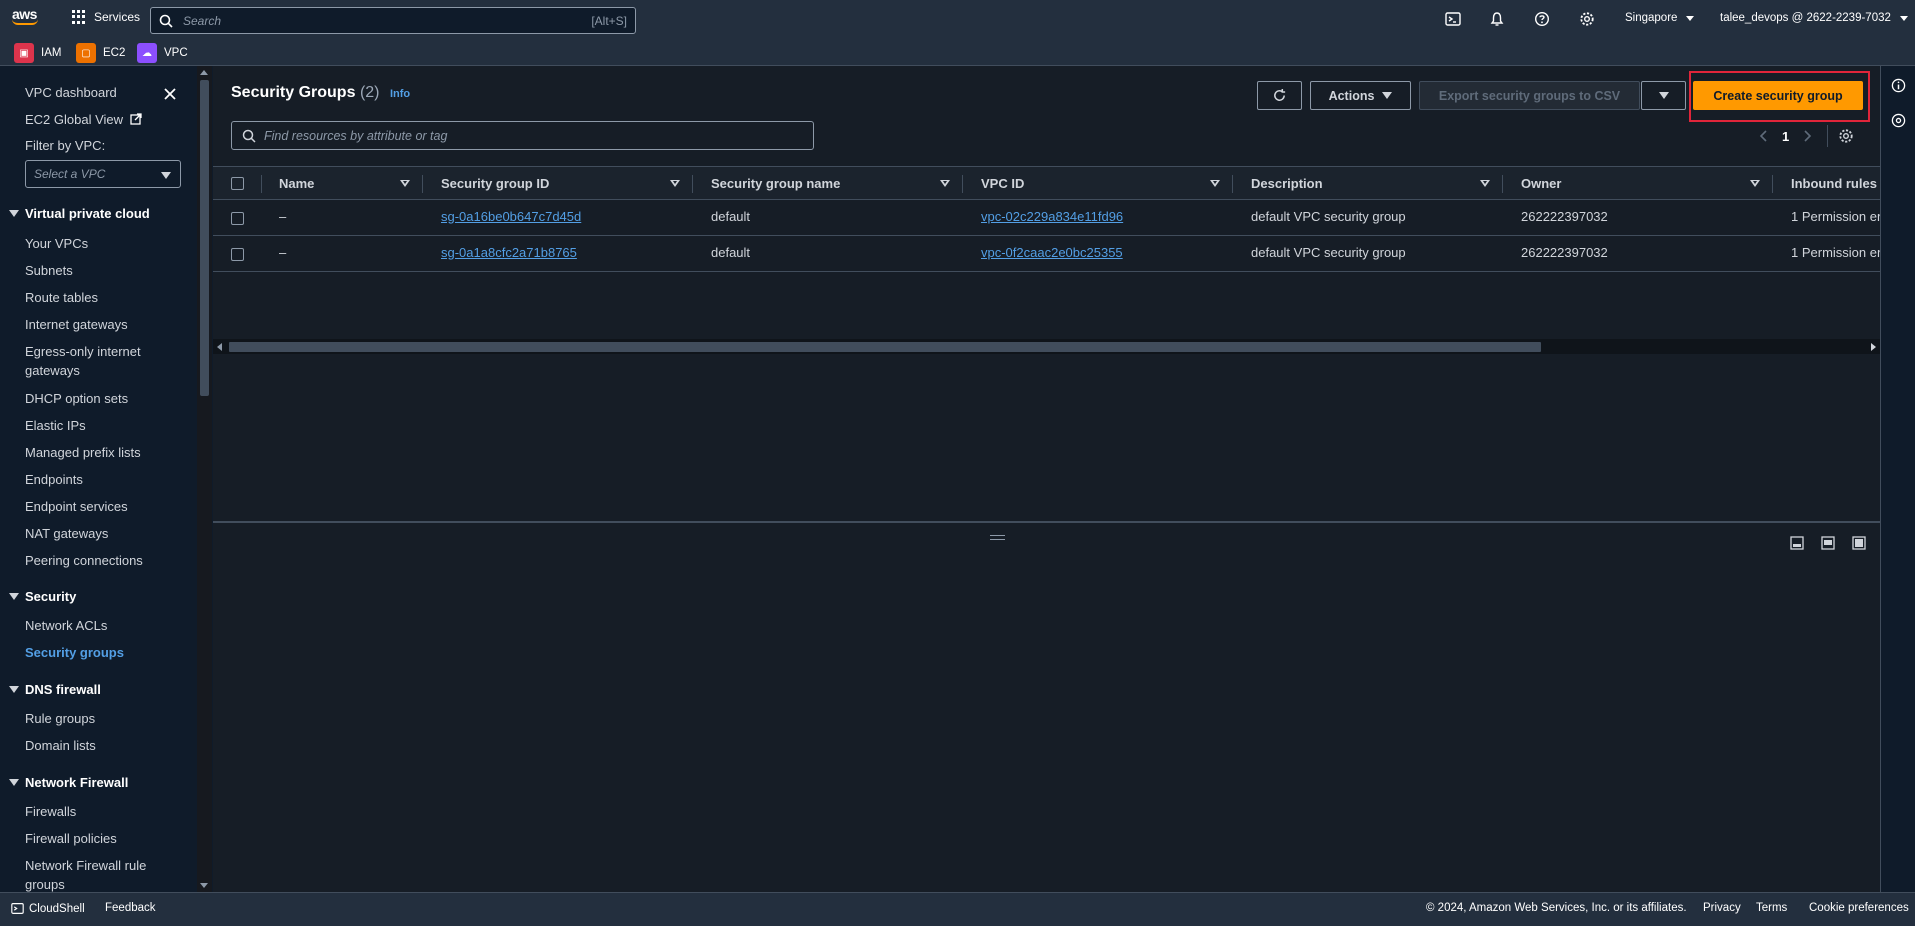  Describe the element at coordinates (105, 838) in the screenshot. I see `sidebar-item-firewall-policies: Firewall policies` at that location.